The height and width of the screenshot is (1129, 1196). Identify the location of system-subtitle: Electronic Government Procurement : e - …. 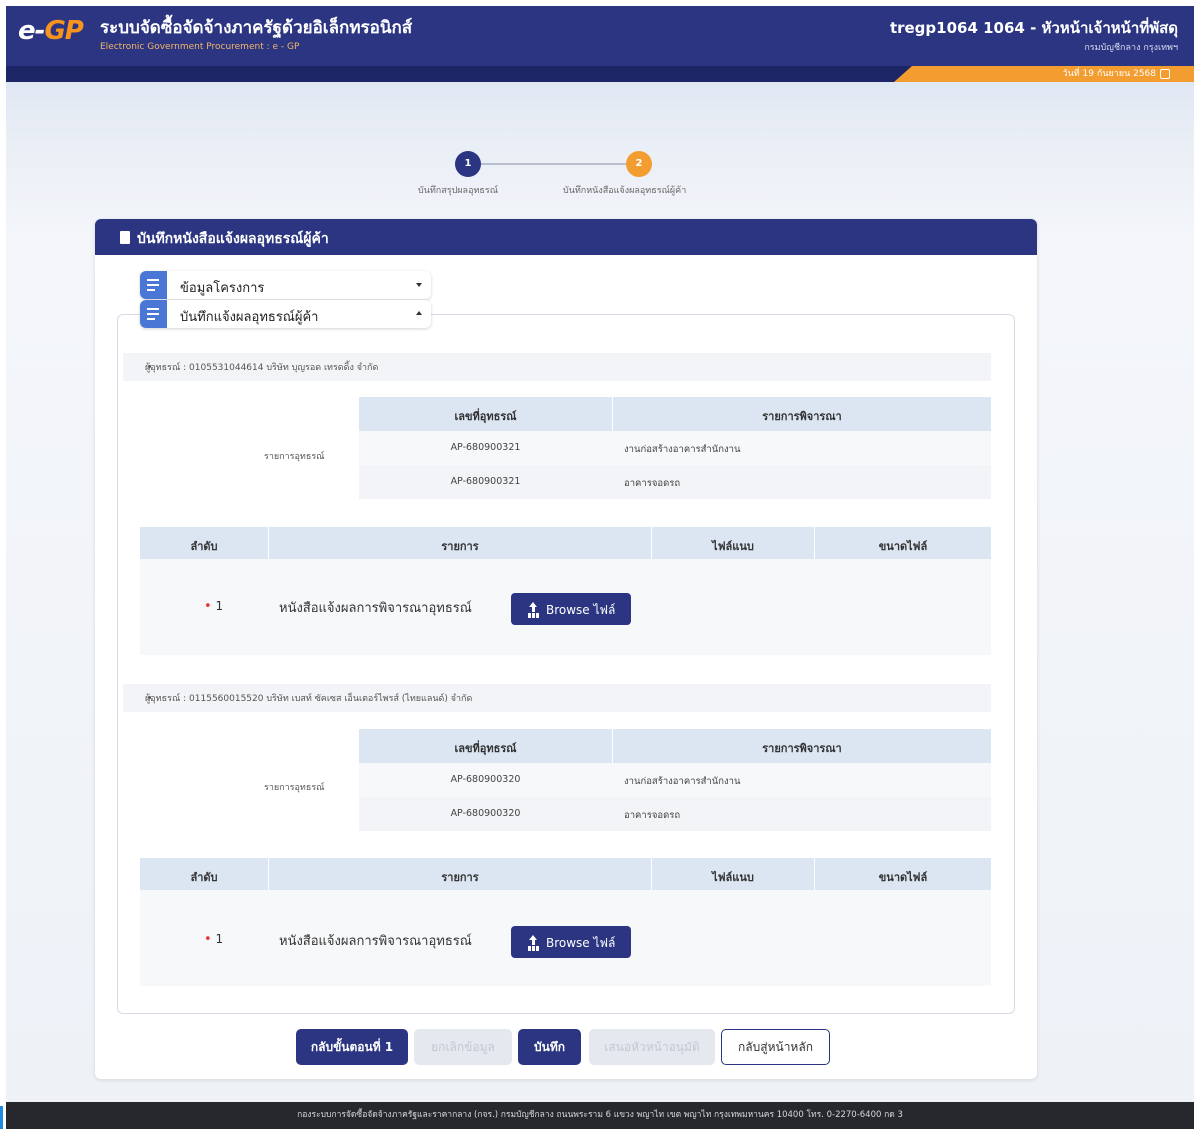
(200, 47).